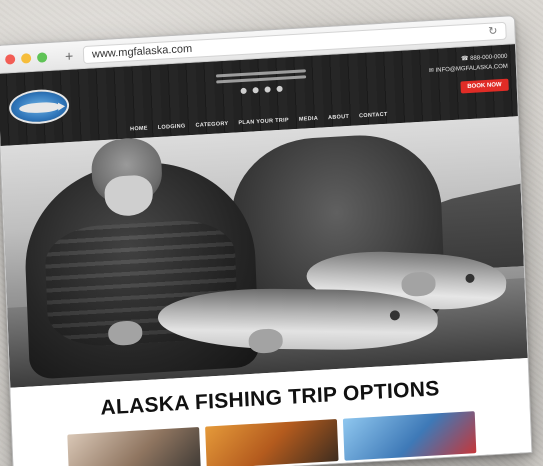 The image size is (543, 466). I want to click on header-tagline, so click(261, 80).